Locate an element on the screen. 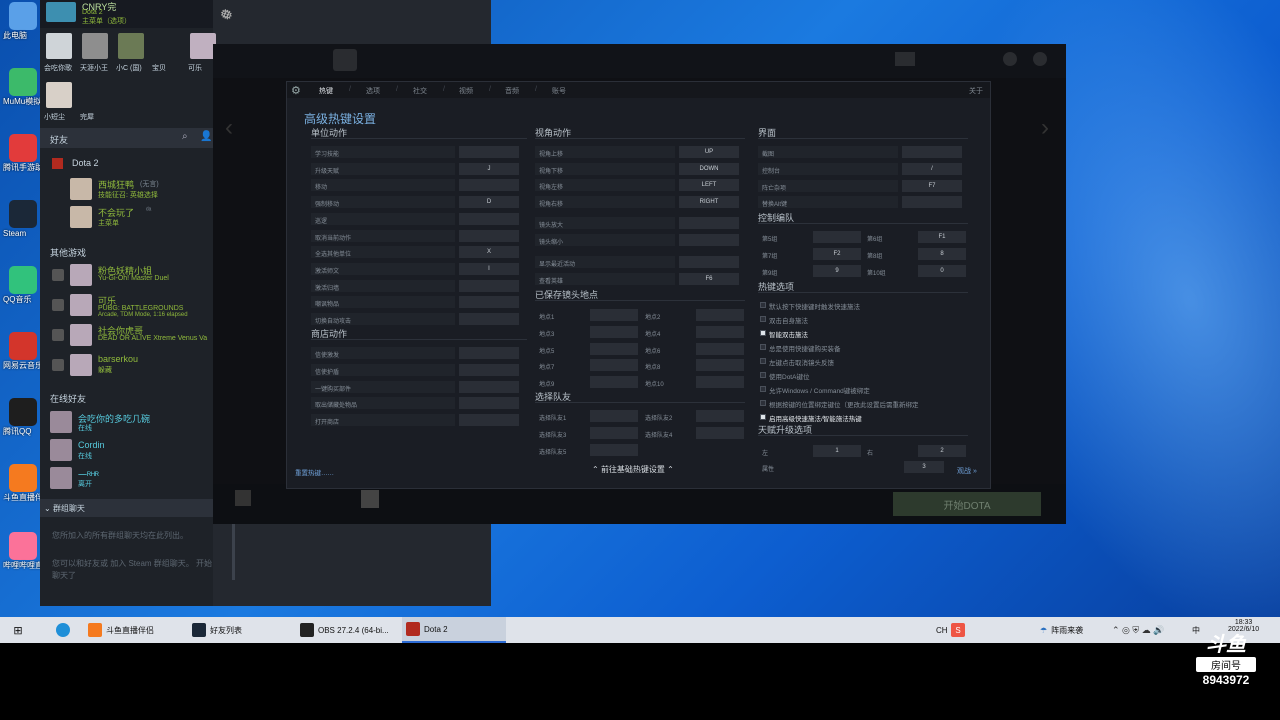  friend-name: Cordin is located at coordinates (91, 445).